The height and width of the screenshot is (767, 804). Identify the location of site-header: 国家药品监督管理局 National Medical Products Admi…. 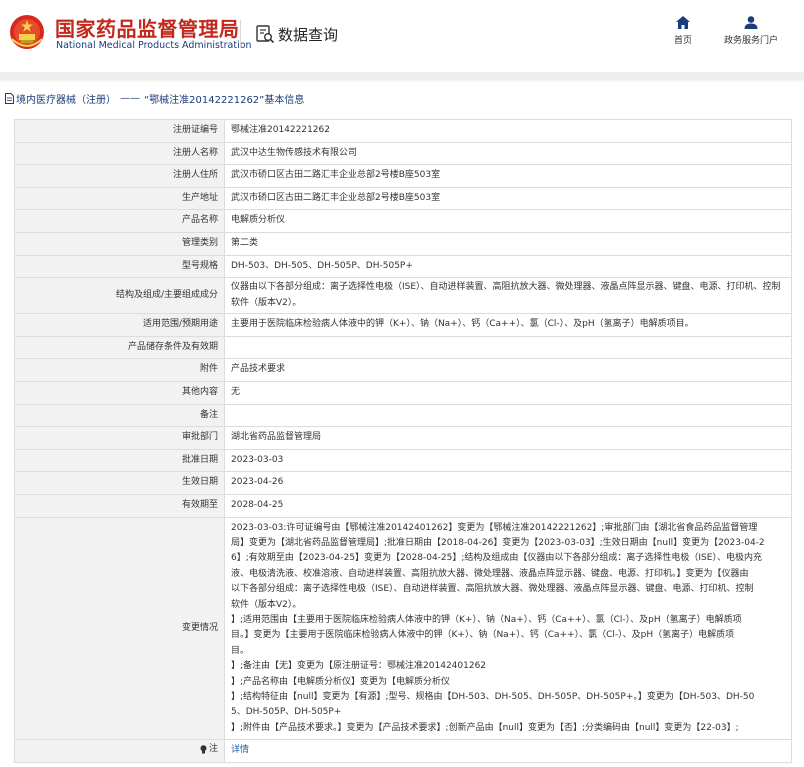
(402, 36).